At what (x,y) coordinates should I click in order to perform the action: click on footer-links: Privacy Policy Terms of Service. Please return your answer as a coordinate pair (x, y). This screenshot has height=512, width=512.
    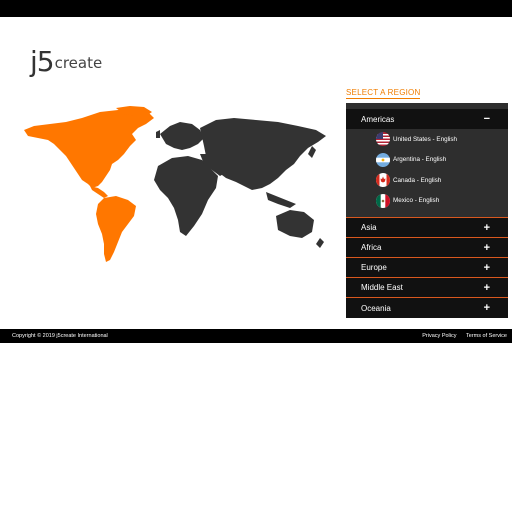
    Looking at the image, I should click on (460, 336).